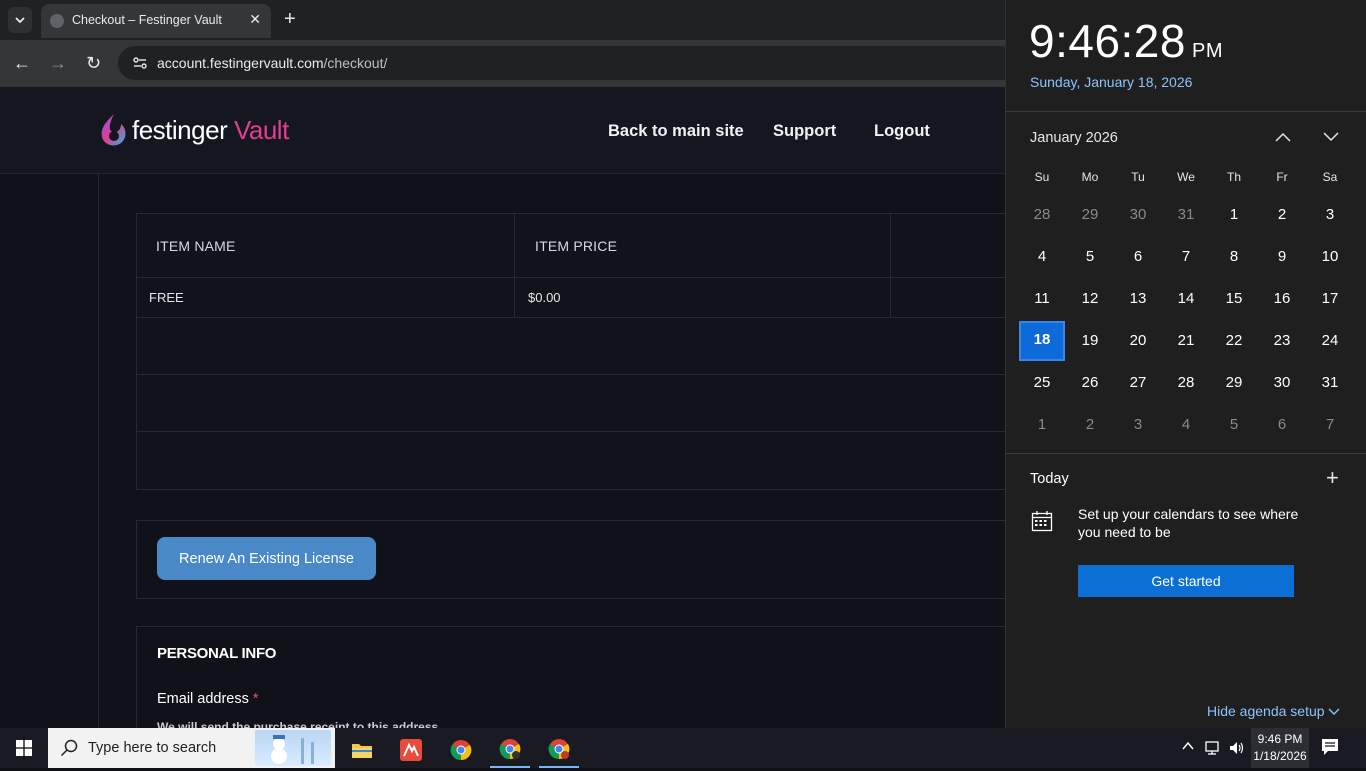 The image size is (1366, 771). What do you see at coordinates (1090, 299) in the screenshot?
I see `calendar-day: 12` at bounding box center [1090, 299].